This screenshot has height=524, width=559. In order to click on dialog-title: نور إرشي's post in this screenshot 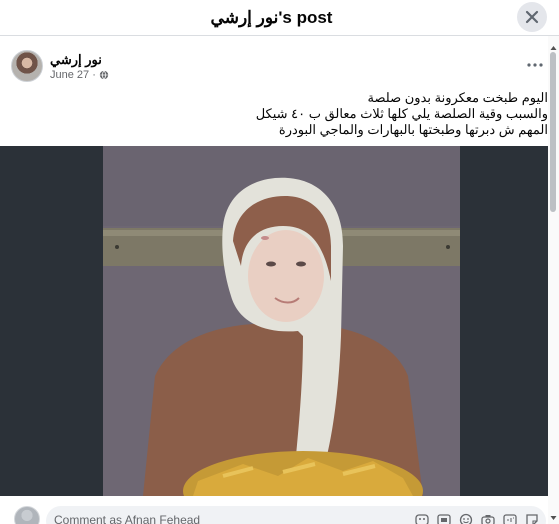, I will do `click(271, 17)`.